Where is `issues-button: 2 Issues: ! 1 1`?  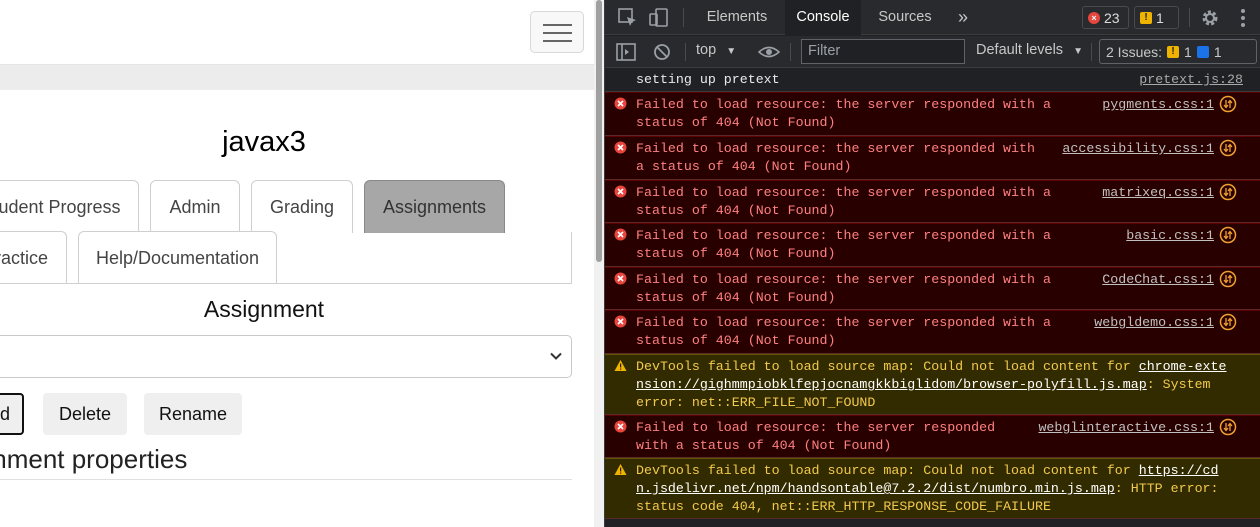
issues-button: 2 Issues: ! 1 1 is located at coordinates (1178, 51).